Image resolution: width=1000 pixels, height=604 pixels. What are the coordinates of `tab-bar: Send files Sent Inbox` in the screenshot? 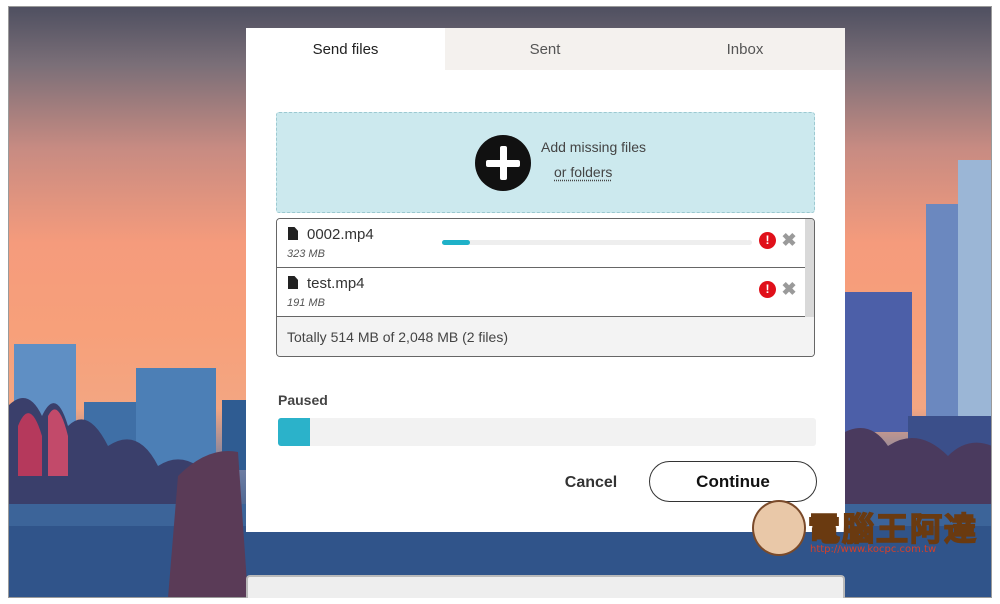 It's located at (545, 49).